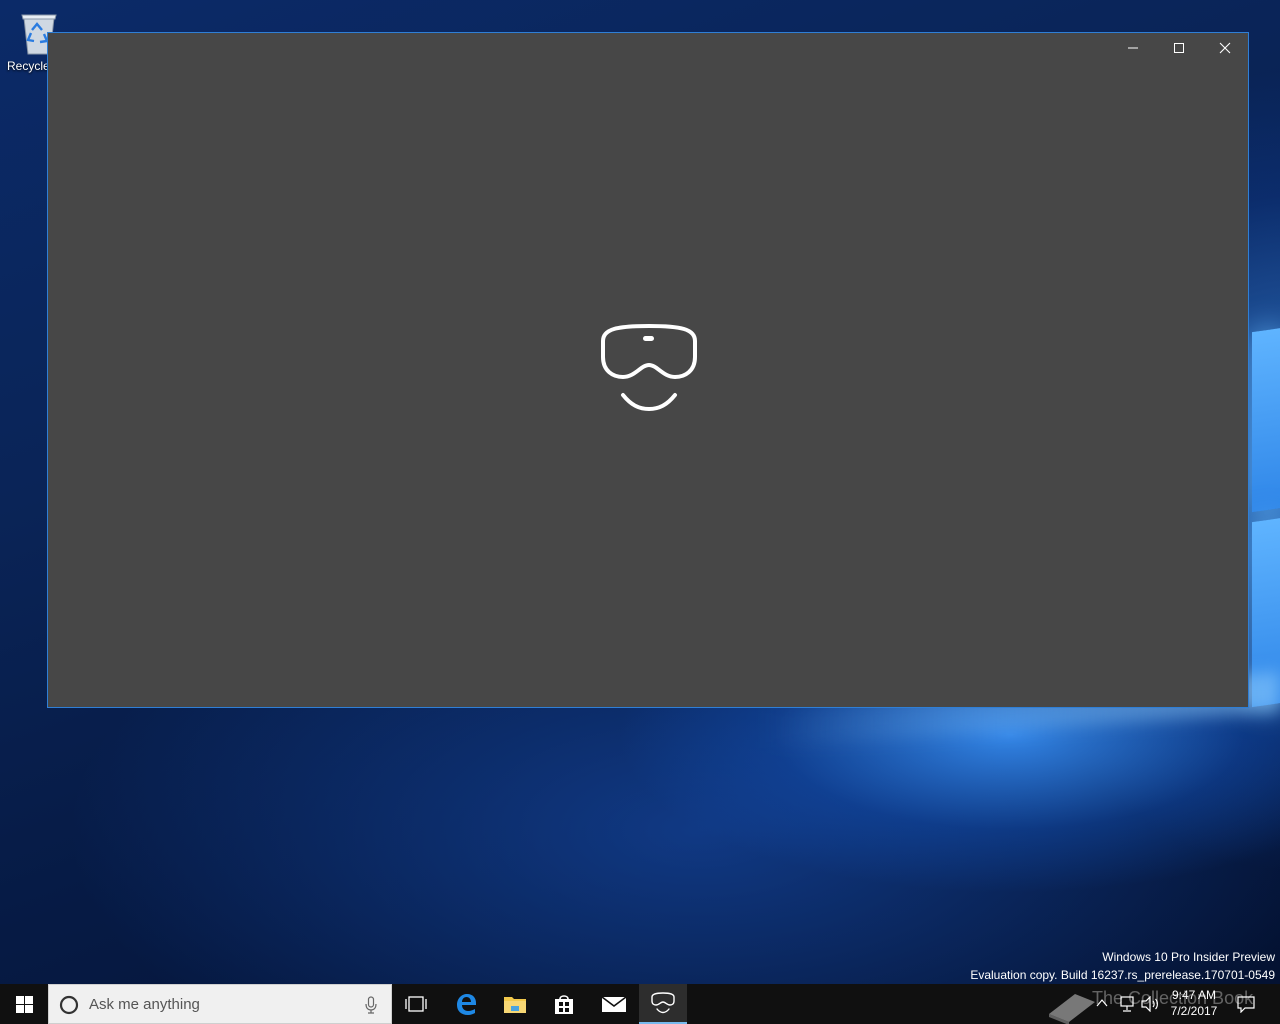 The height and width of the screenshot is (1024, 1280). What do you see at coordinates (144, 1004) in the screenshot?
I see `search-placeholder: Ask me anything` at bounding box center [144, 1004].